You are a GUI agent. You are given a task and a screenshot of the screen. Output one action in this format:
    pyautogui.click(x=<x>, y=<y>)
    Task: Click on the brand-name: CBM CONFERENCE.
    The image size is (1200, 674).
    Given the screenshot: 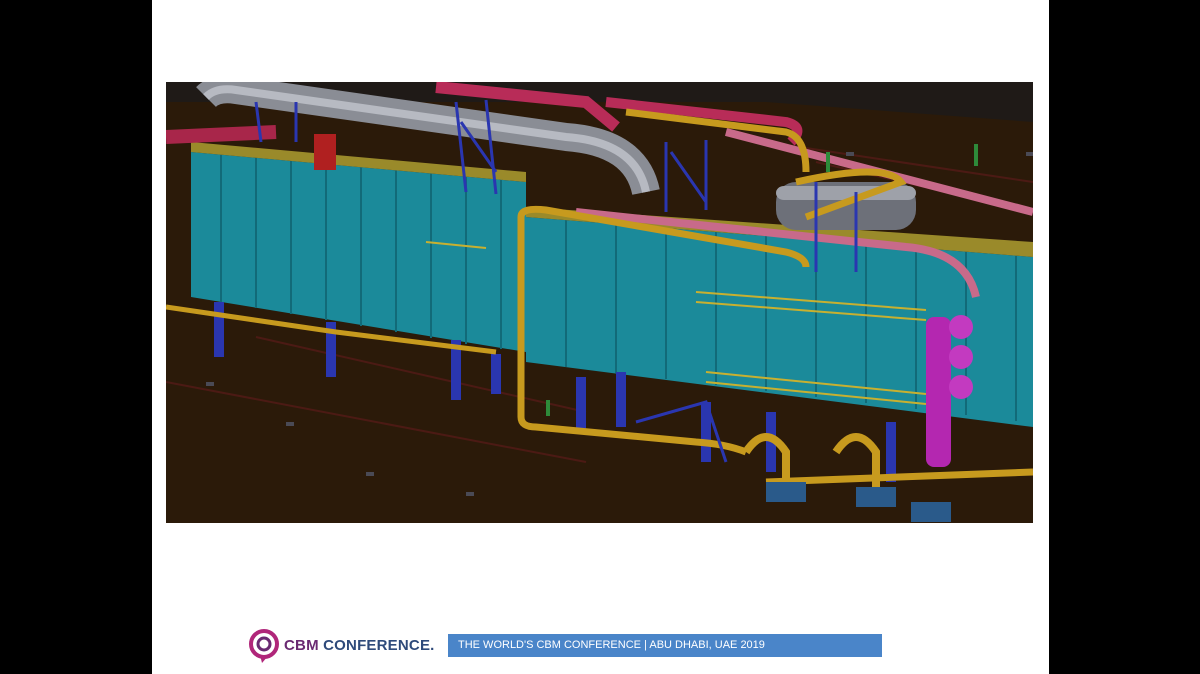 What is the action you would take?
    pyautogui.click(x=359, y=645)
    